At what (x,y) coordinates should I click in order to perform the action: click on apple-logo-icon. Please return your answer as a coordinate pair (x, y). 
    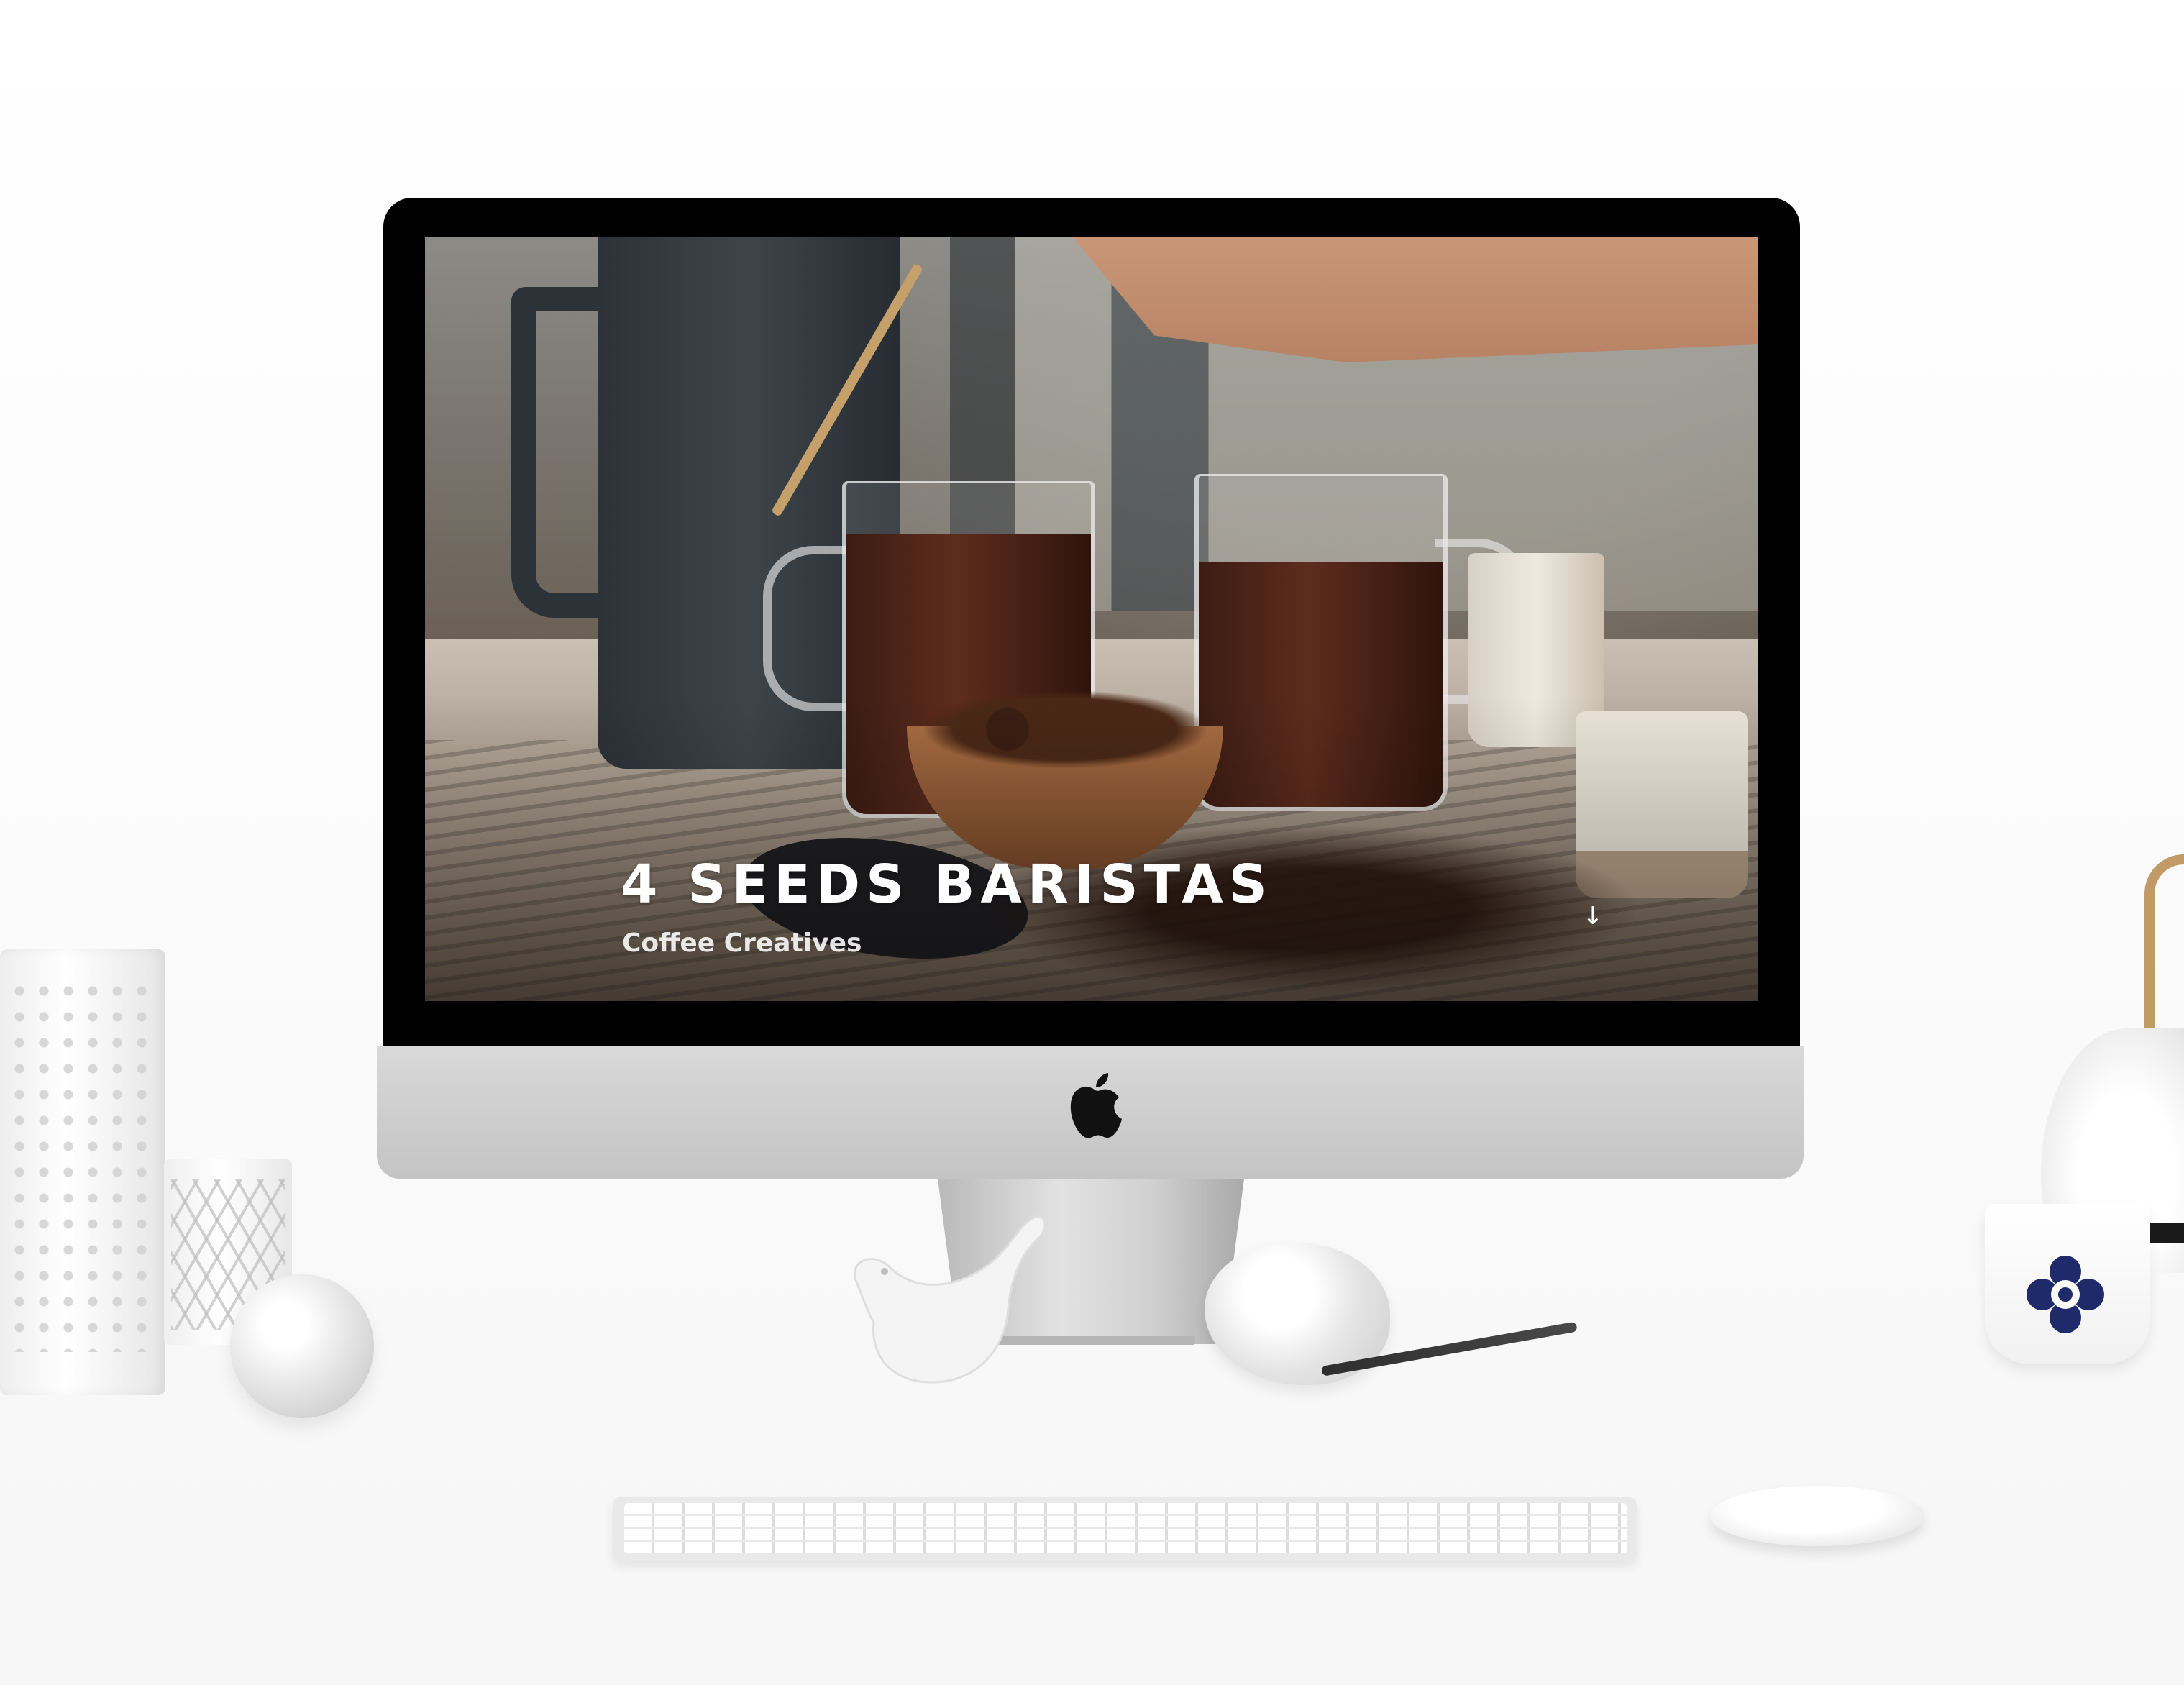
    Looking at the image, I should click on (1096, 1105).